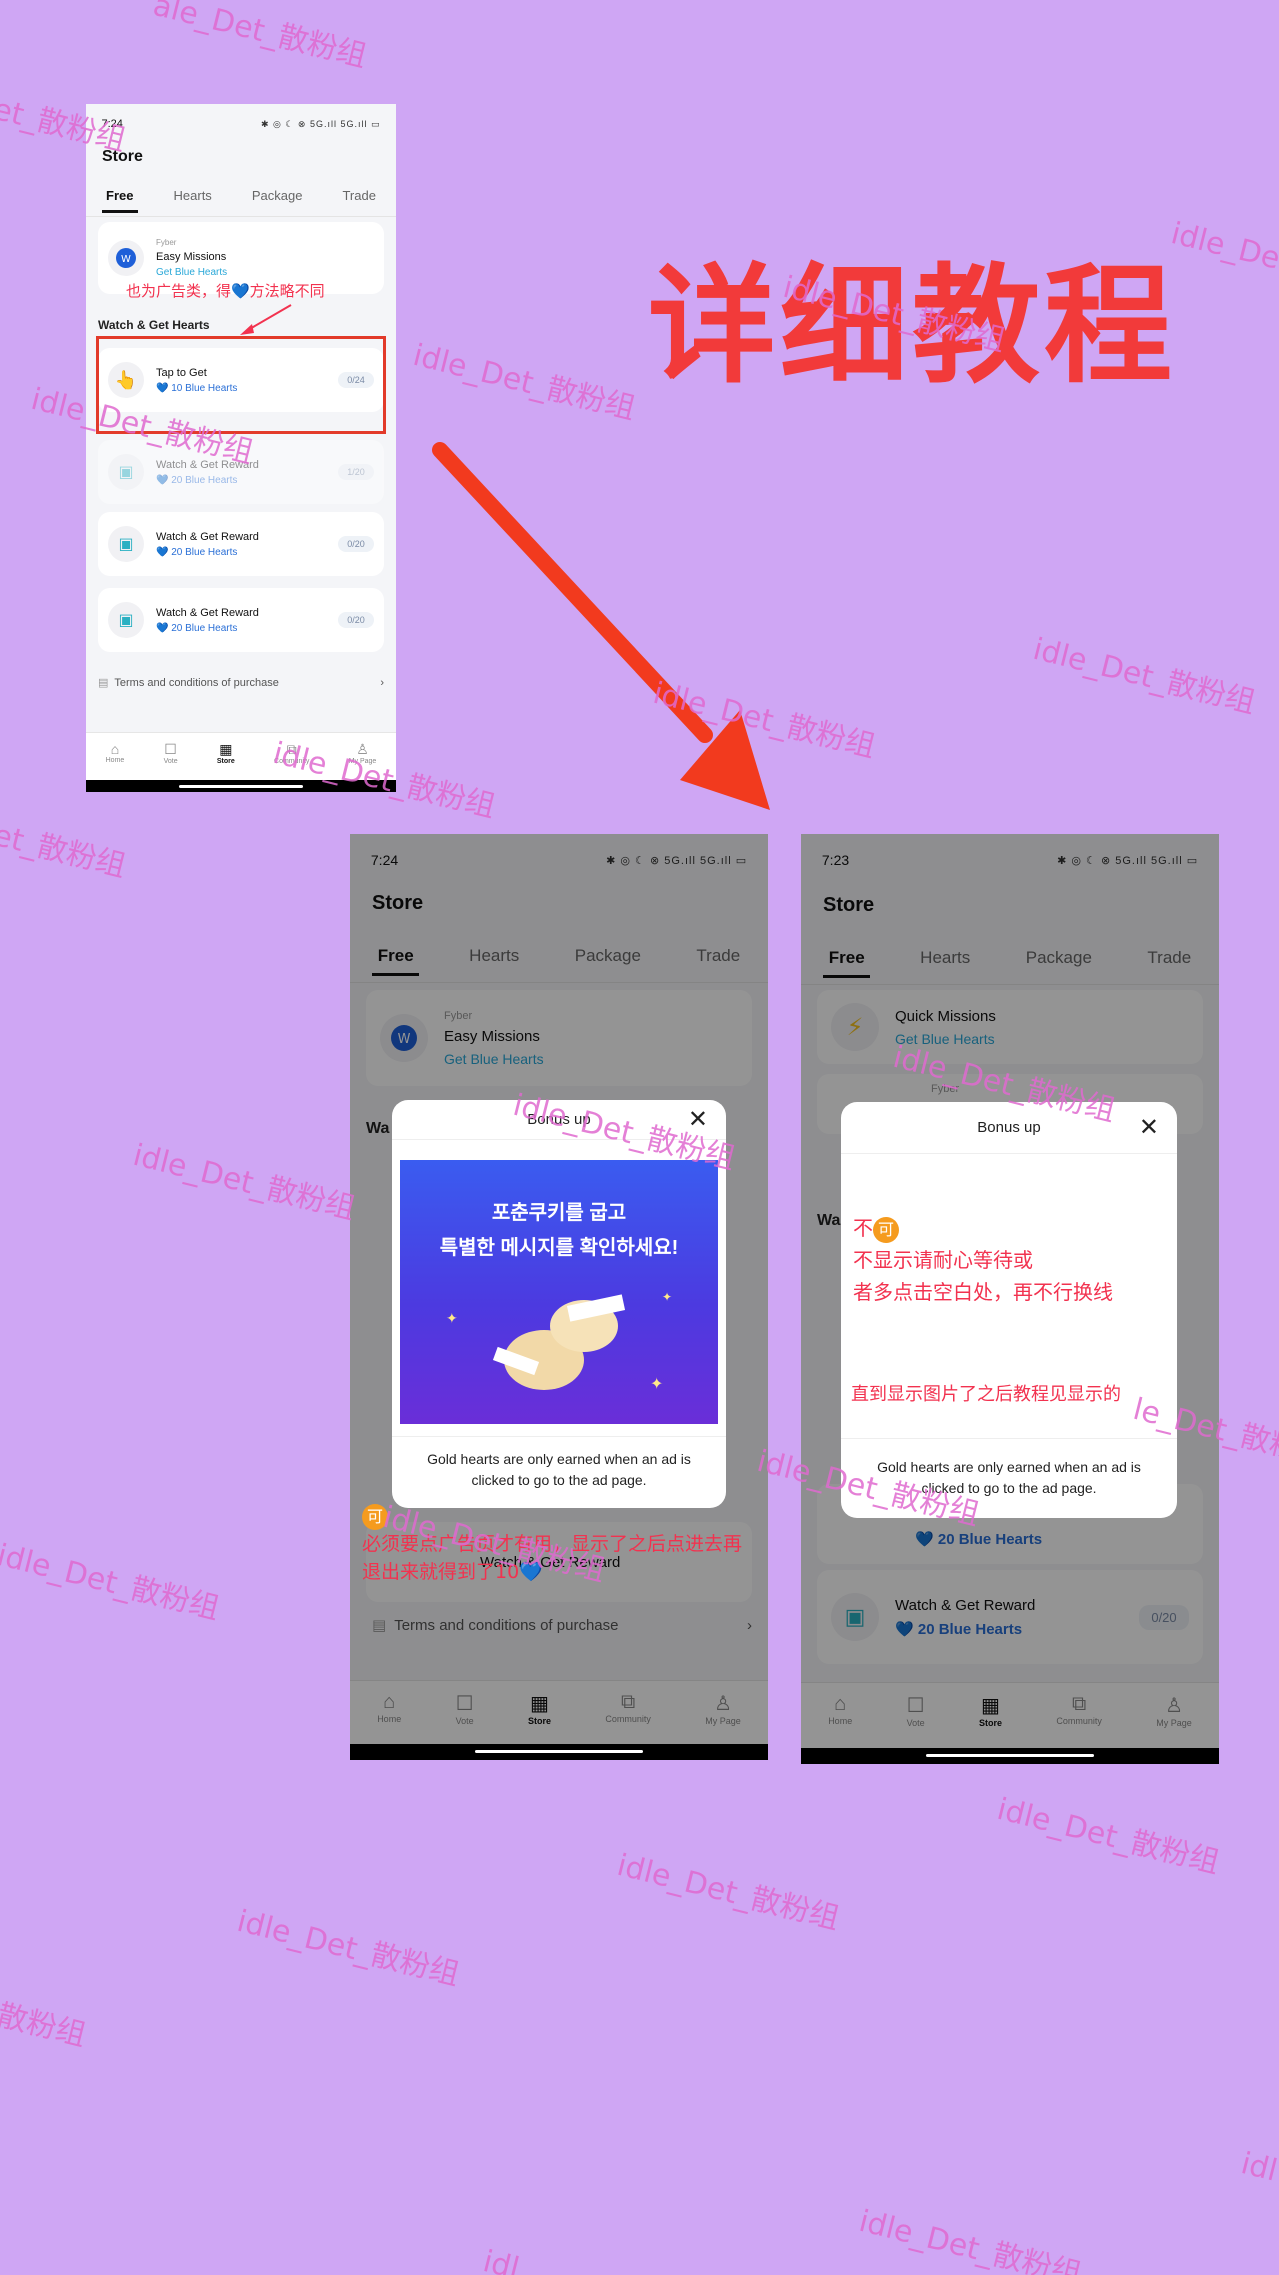 This screenshot has width=1279, height=2275. I want to click on annotation-mark-prefix: 不, so click(863, 1228).